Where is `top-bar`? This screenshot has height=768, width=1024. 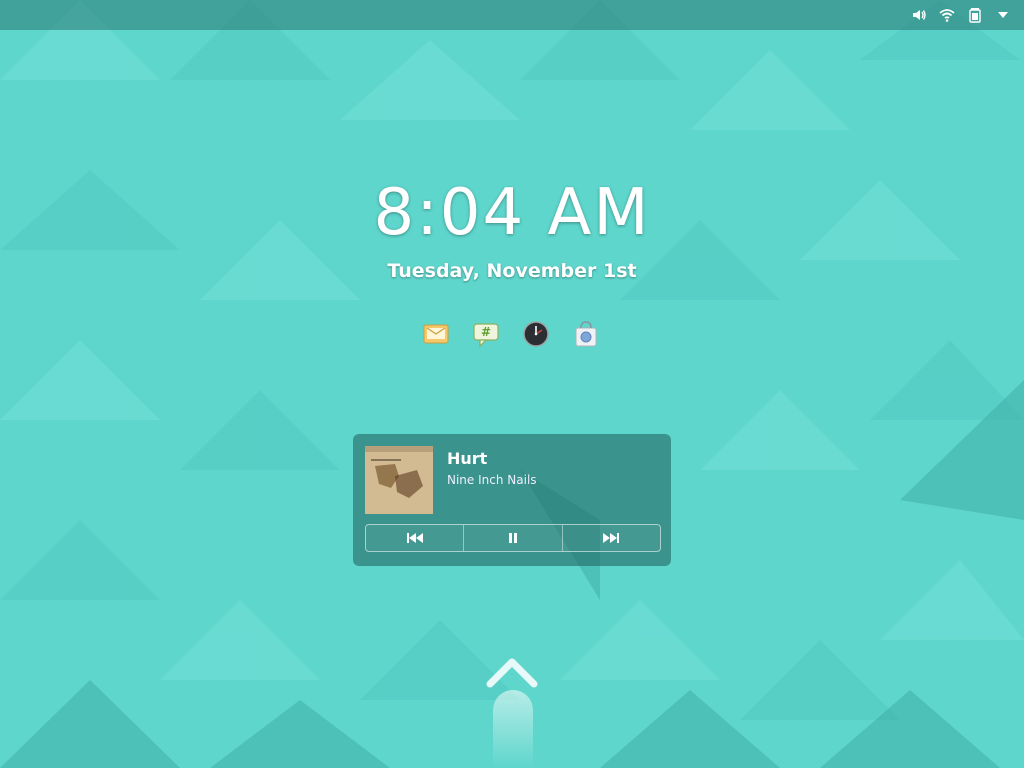 top-bar is located at coordinates (512, 15).